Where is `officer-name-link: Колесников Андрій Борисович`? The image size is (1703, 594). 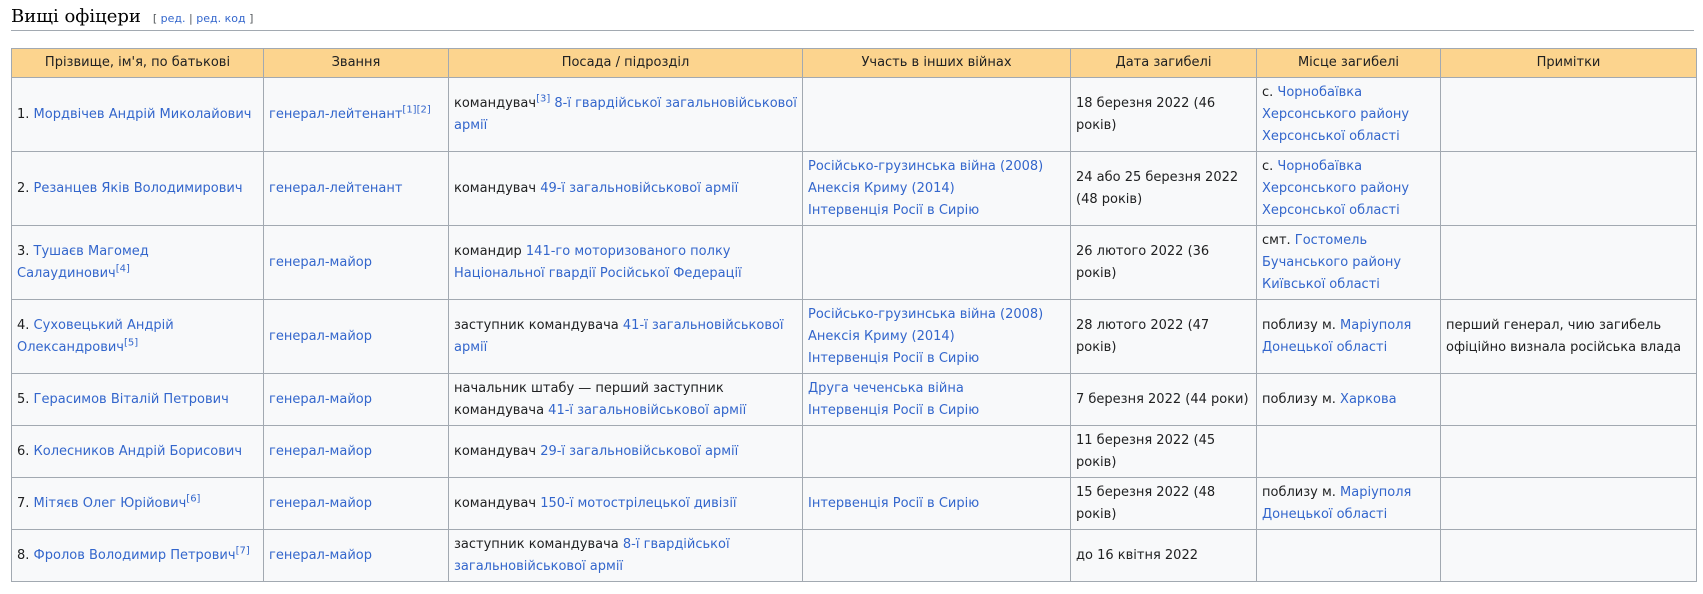
officer-name-link: Колесников Андрій Борисович is located at coordinates (138, 451).